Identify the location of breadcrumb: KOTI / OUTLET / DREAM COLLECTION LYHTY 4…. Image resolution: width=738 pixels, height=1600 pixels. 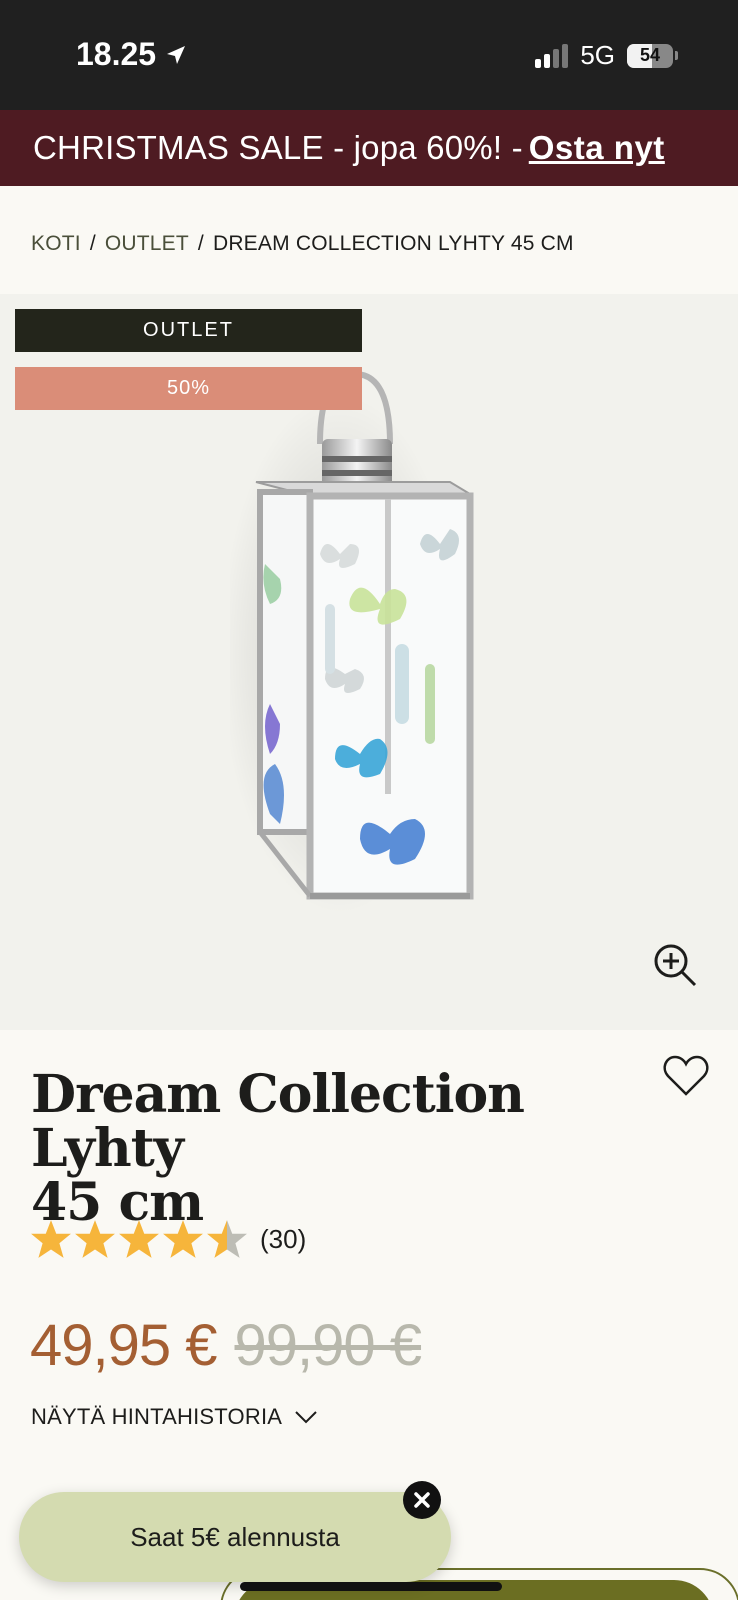
(302, 244).